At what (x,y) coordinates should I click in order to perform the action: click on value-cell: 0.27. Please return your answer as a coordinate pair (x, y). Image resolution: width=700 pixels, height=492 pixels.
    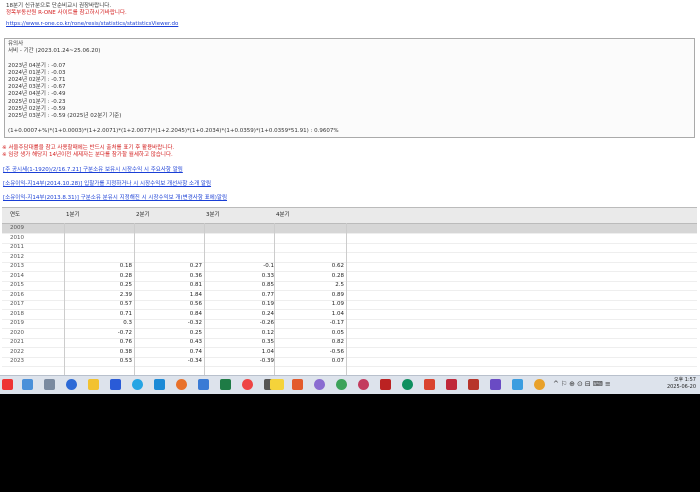
    Looking at the image, I should click on (172, 266).